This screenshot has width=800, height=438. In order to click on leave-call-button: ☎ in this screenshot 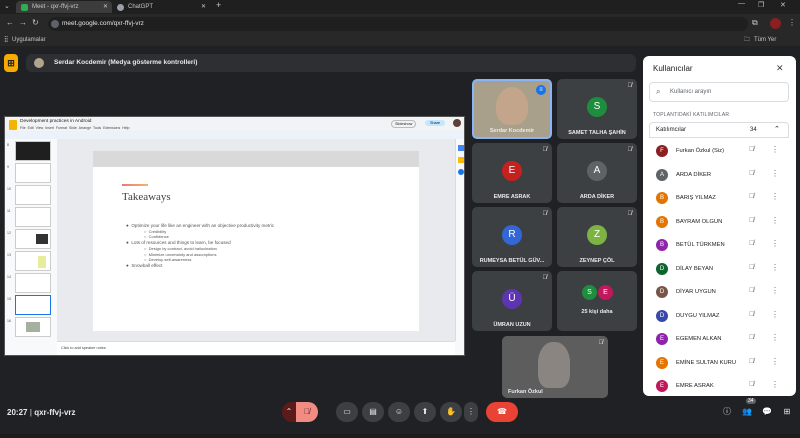, I will do `click(502, 412)`.